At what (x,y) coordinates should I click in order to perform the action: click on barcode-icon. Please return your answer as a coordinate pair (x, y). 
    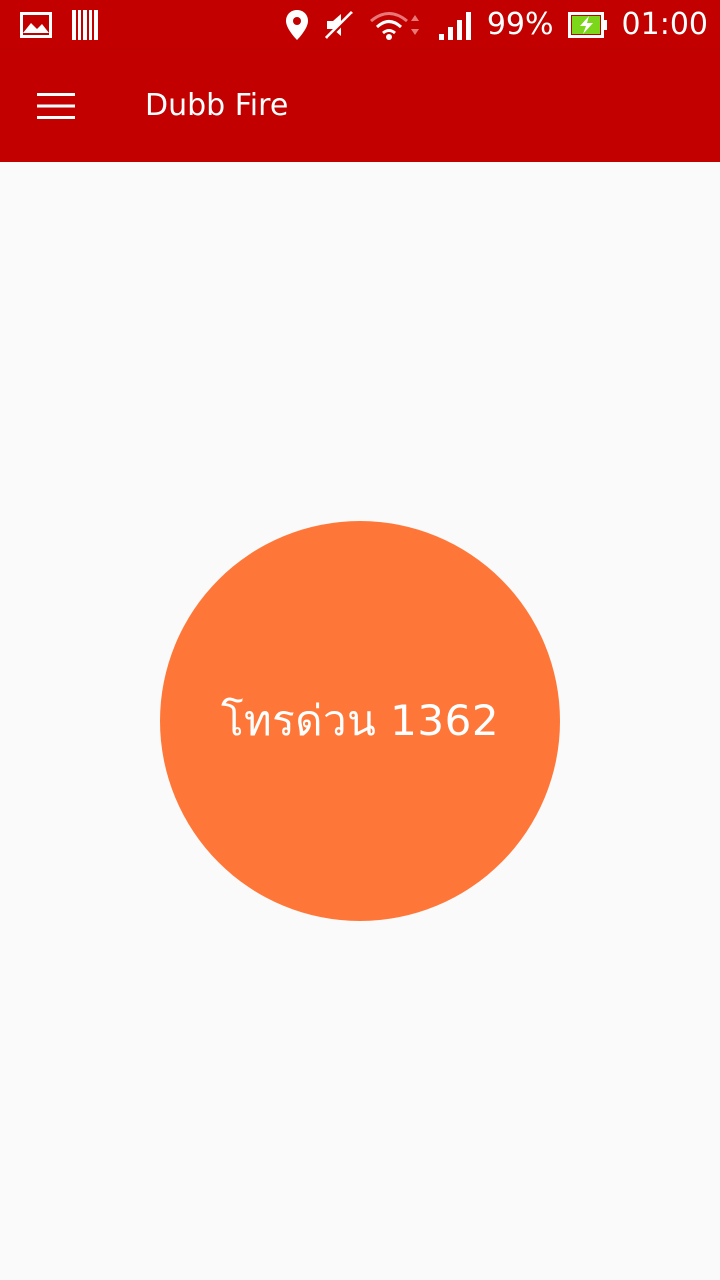
    Looking at the image, I should click on (85, 25).